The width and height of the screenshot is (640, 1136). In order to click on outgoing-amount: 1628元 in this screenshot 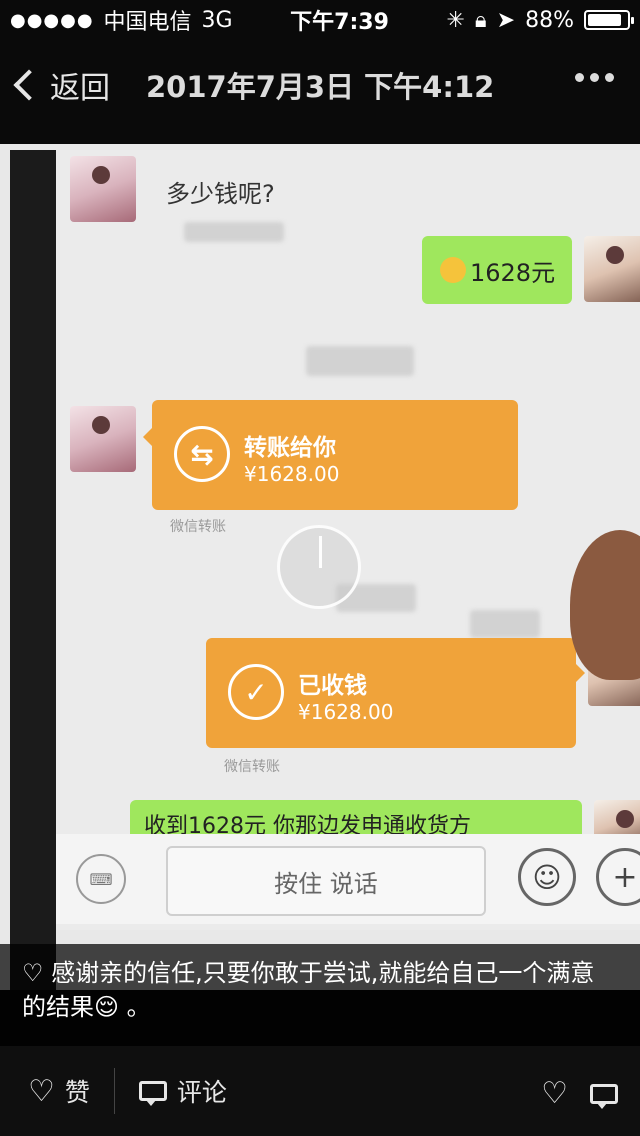, I will do `click(513, 272)`.